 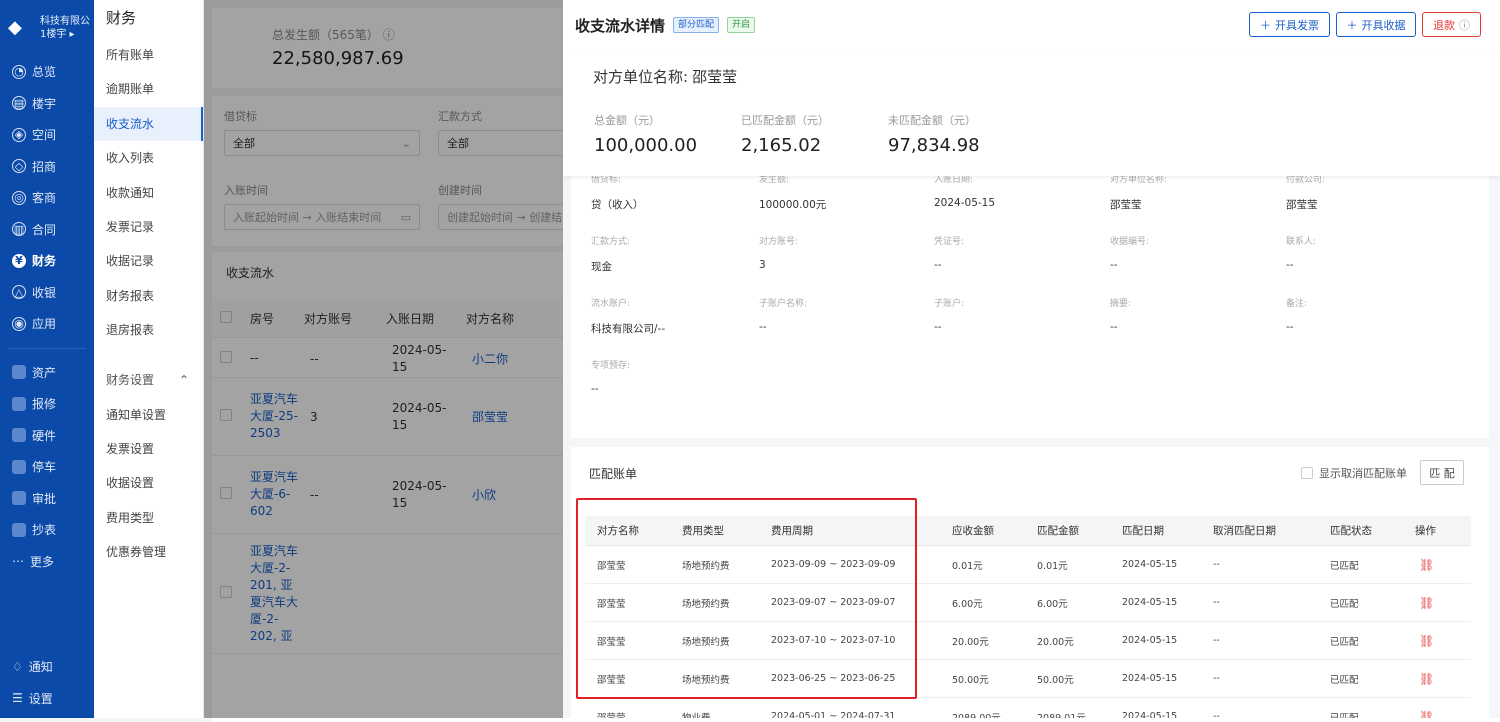 What do you see at coordinates (19, 134) in the screenshot?
I see `space-icon: ◈` at bounding box center [19, 134].